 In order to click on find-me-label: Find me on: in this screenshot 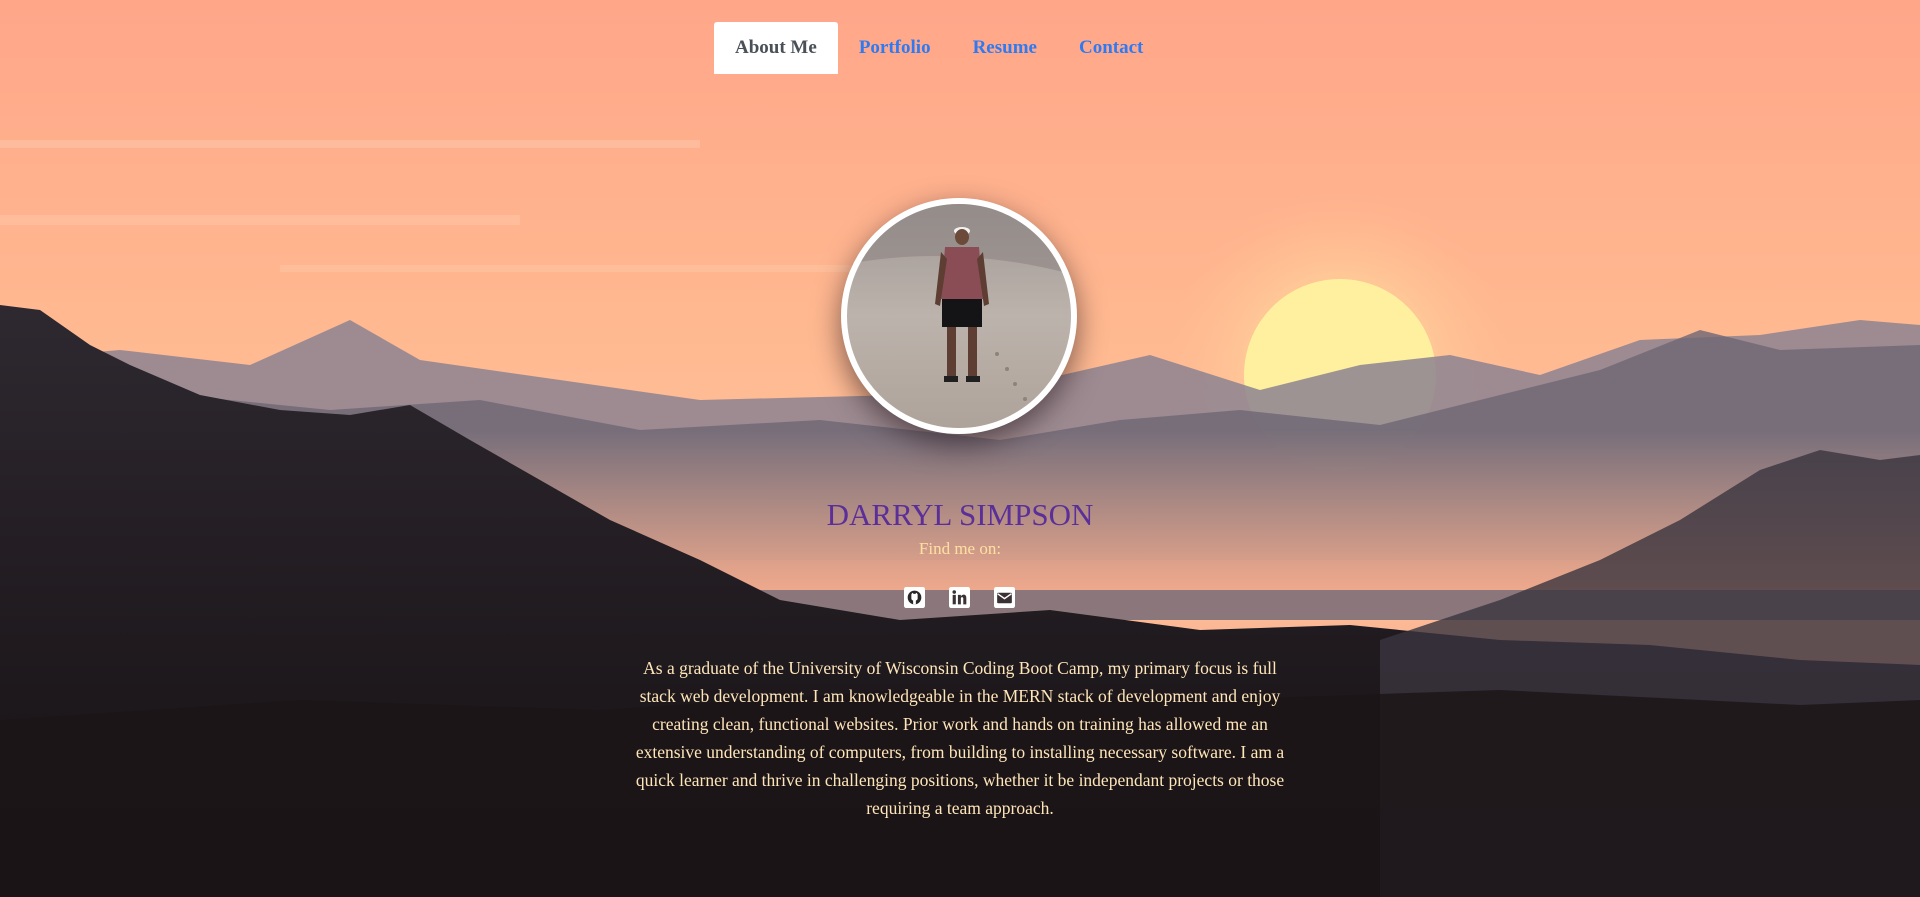, I will do `click(960, 548)`.